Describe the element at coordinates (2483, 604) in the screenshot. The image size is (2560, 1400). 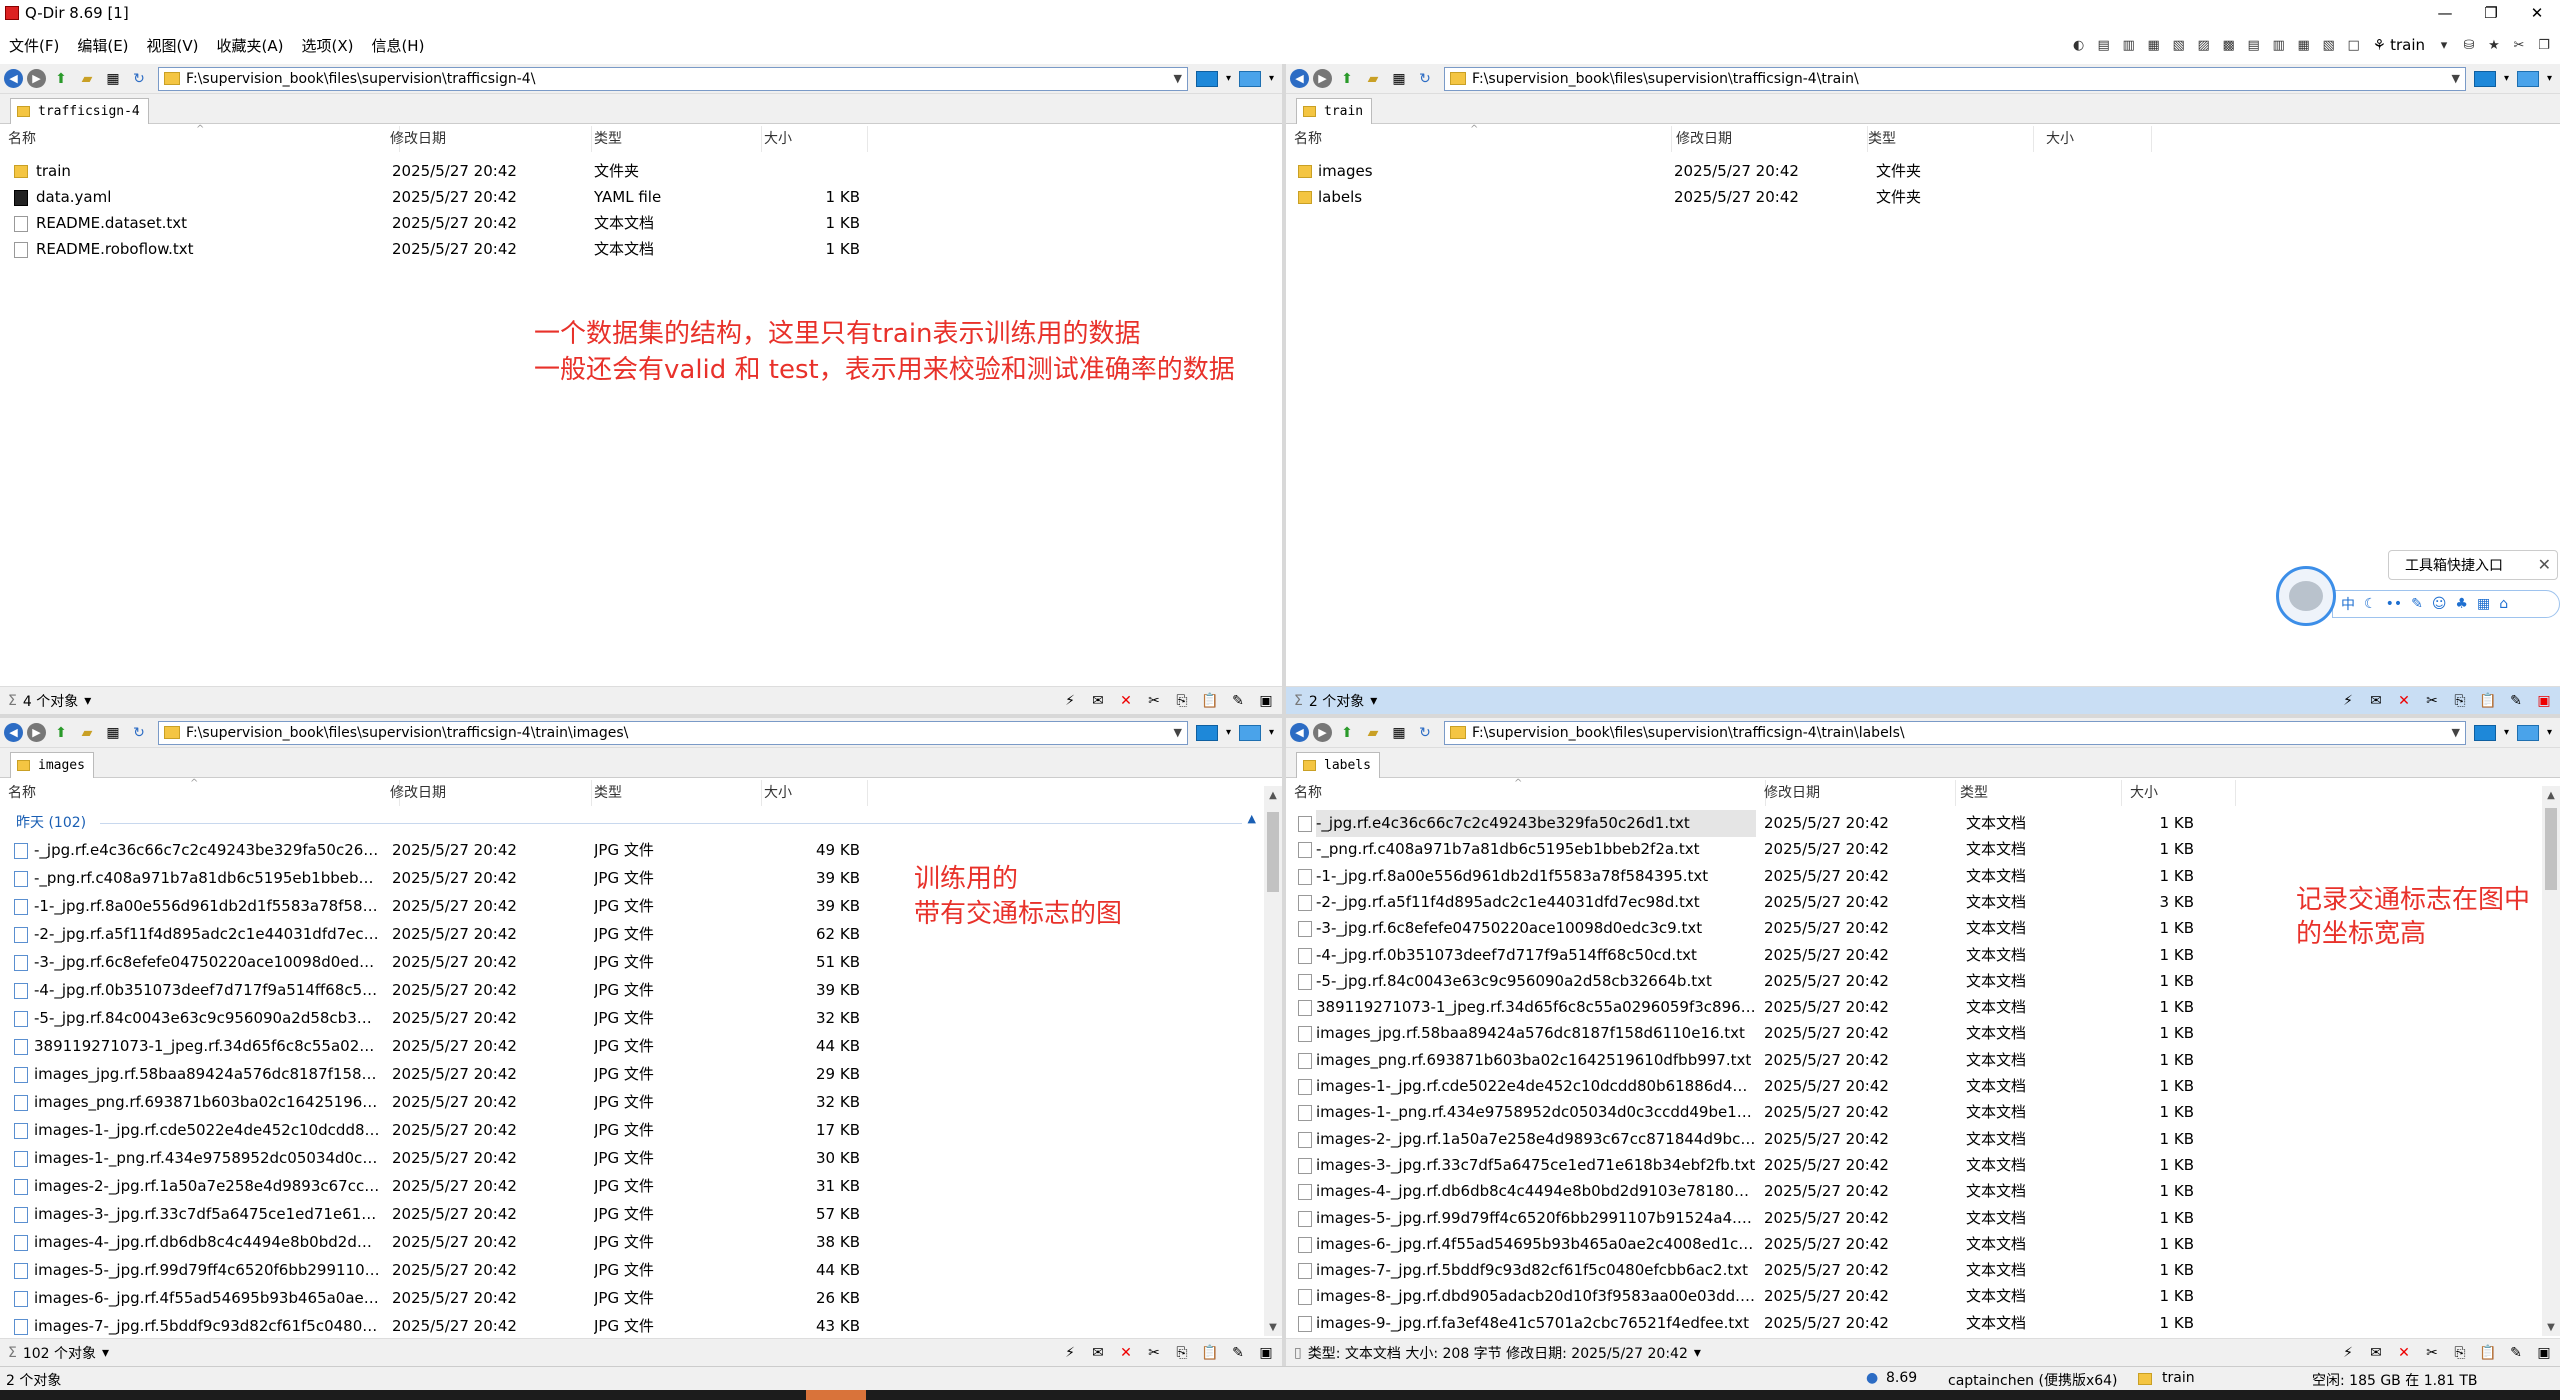
I see `grid-icon: ▦` at that location.